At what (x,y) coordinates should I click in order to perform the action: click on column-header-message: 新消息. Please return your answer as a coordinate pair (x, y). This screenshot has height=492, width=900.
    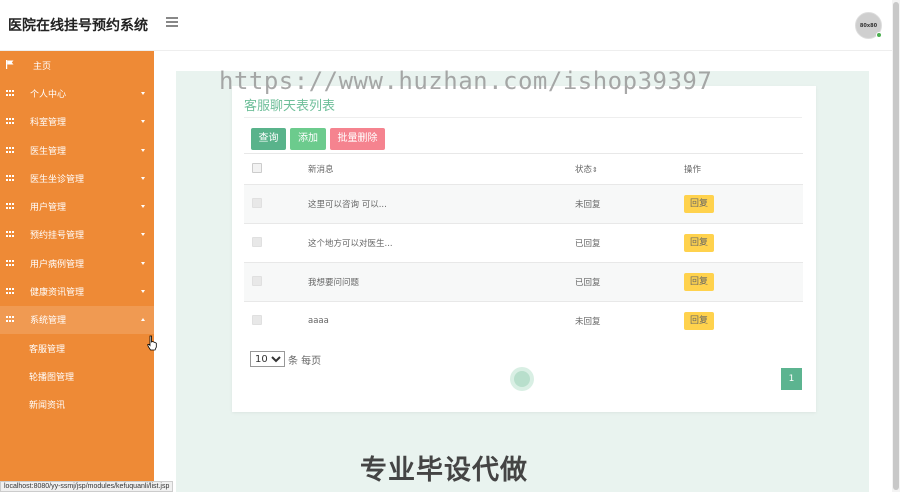
    Looking at the image, I should click on (433, 169).